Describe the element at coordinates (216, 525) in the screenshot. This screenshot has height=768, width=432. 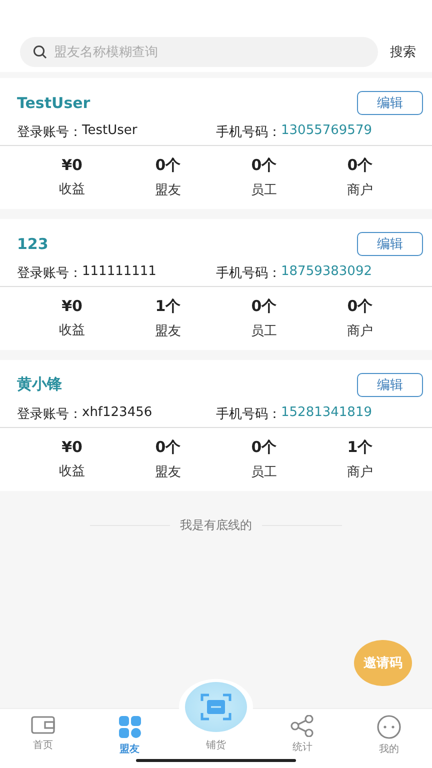
I see `end-of-list-text: 我是有底线的` at that location.